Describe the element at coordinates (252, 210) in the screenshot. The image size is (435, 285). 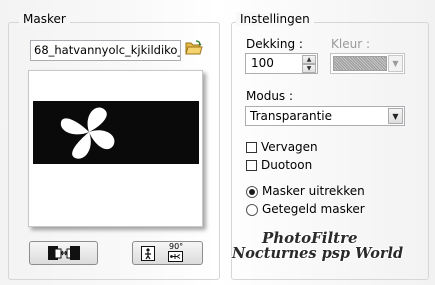
I see `tiled-mask-radio` at that location.